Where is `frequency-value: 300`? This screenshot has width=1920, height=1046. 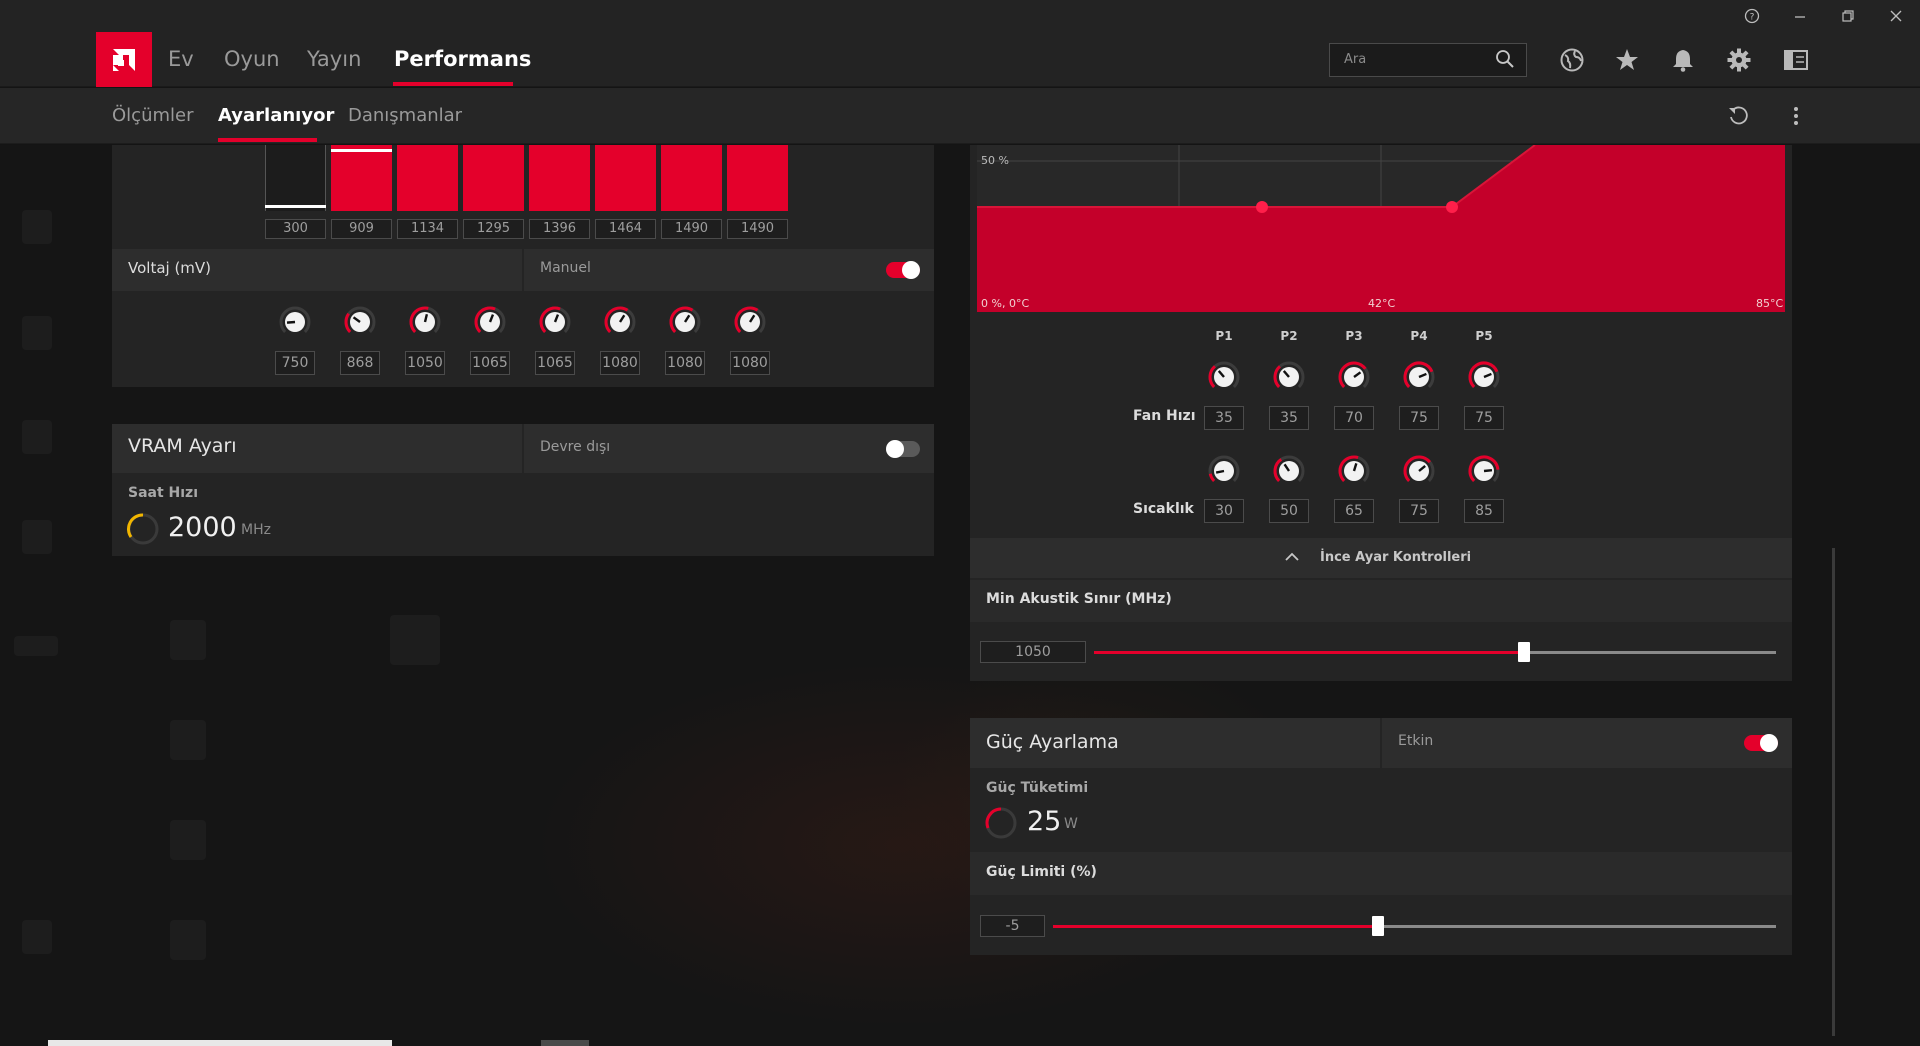
frequency-value: 300 is located at coordinates (295, 229).